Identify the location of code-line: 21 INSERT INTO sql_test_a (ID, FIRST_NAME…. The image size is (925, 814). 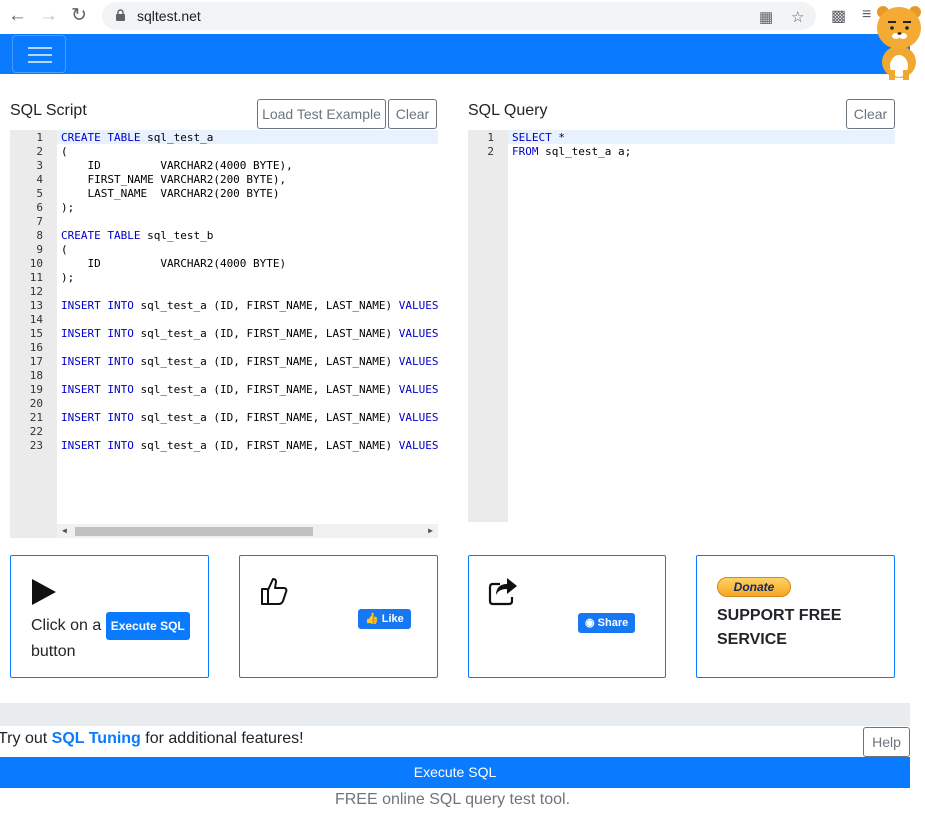
(224, 418).